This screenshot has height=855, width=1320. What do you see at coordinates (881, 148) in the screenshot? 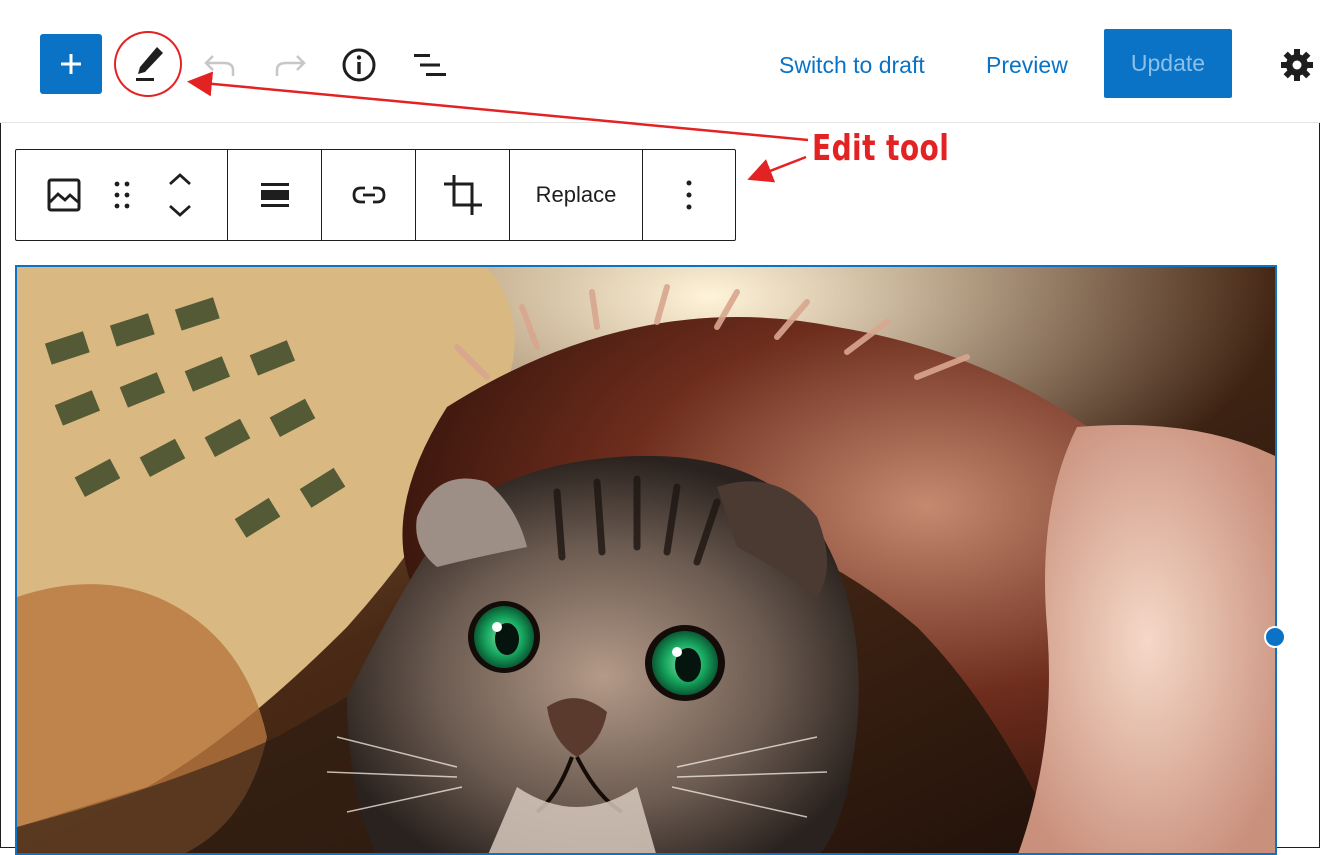
I see `edit-tool-annotation: Edit tool` at bounding box center [881, 148].